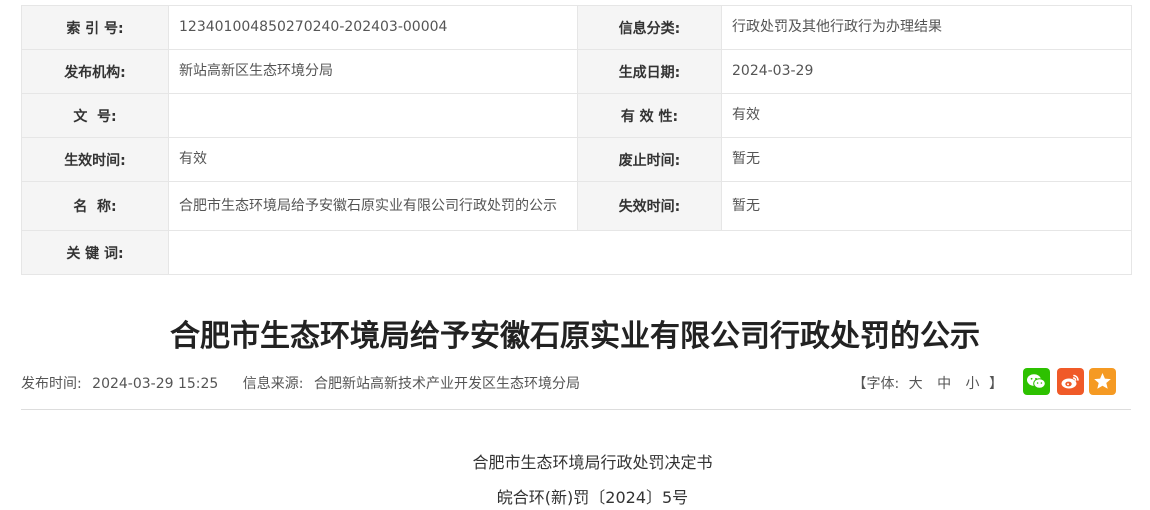 The image size is (1150, 510). What do you see at coordinates (592, 462) in the screenshot?
I see `decision-doc-title: 合肥市生态环境局行政处罚决定书` at bounding box center [592, 462].